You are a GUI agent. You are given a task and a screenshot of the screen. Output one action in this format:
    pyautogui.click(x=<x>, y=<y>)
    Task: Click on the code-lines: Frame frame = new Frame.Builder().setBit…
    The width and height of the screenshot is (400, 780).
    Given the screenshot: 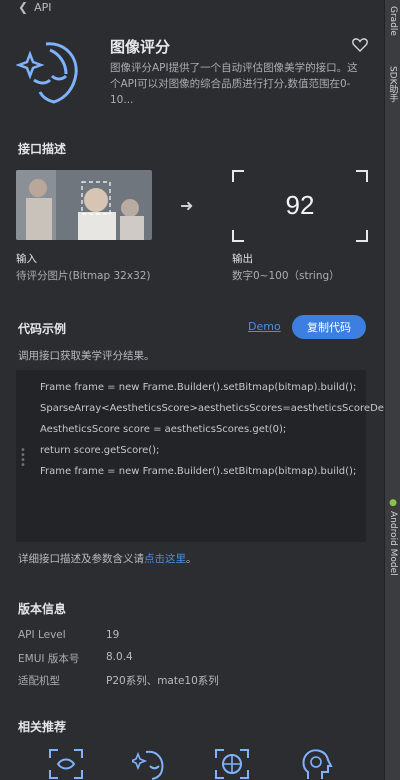 What is the action you would take?
    pyautogui.click(x=212, y=432)
    